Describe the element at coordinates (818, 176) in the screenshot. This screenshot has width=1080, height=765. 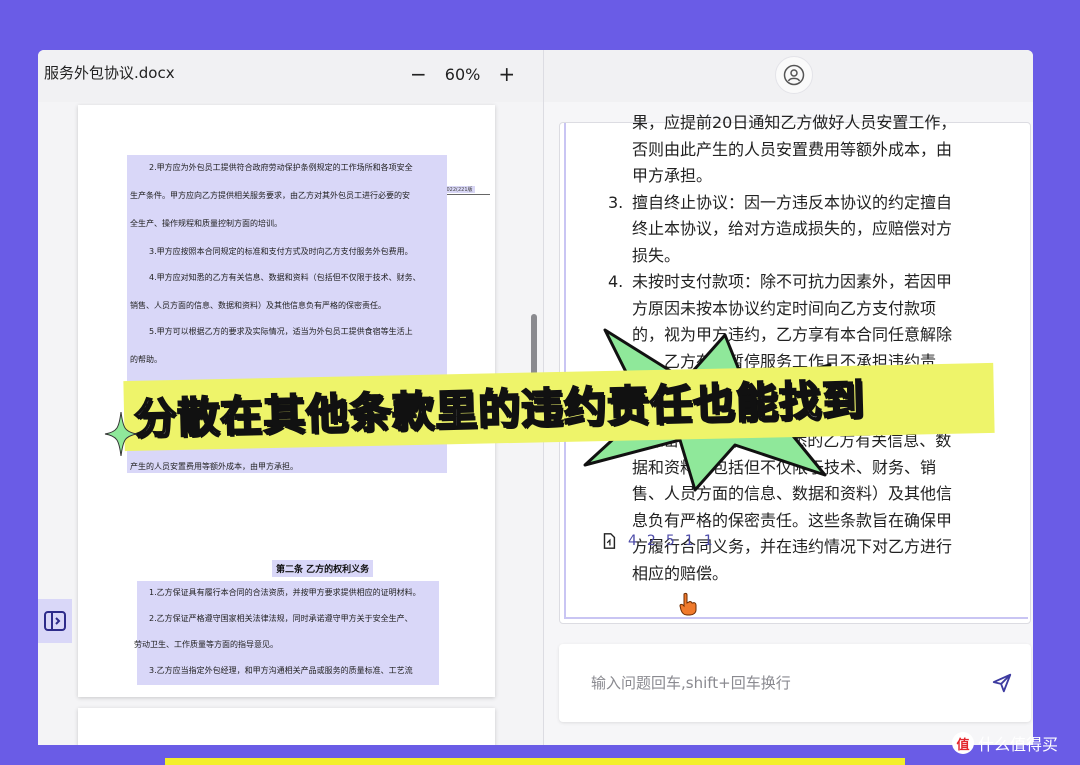
I see `answer-line: 甲方承担。` at that location.